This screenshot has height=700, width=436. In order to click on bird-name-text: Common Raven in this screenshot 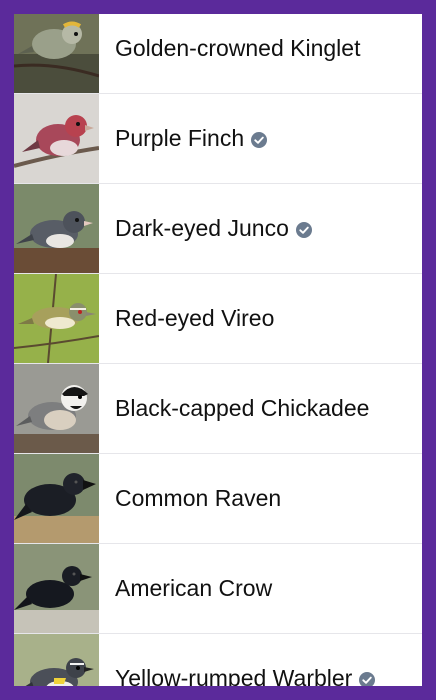, I will do `click(198, 498)`.